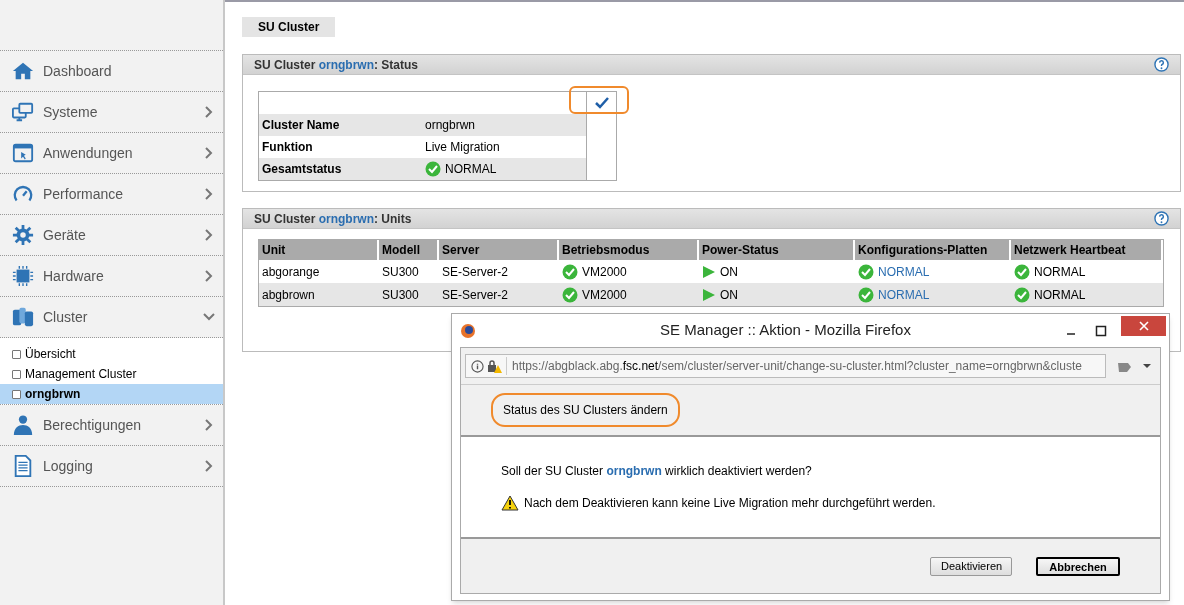 This screenshot has width=1184, height=605. What do you see at coordinates (301, 125) in the screenshot?
I see `field-label: Cluster Name` at bounding box center [301, 125].